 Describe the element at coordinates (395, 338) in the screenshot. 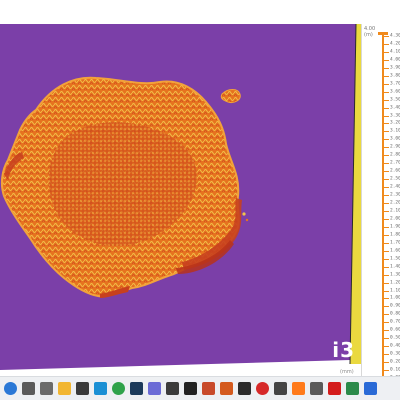

I see `ruler-tick-label: 0.50` at that location.